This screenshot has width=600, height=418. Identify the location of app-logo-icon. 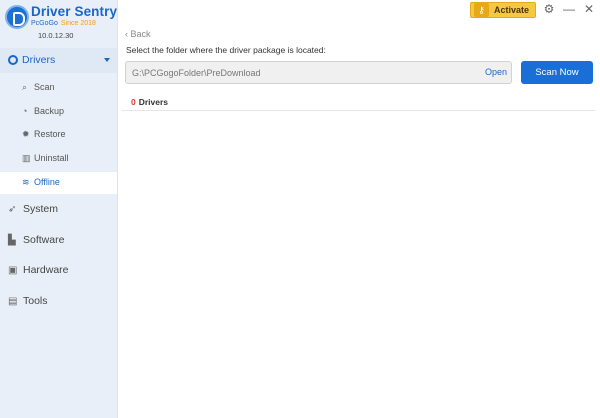
(17, 17).